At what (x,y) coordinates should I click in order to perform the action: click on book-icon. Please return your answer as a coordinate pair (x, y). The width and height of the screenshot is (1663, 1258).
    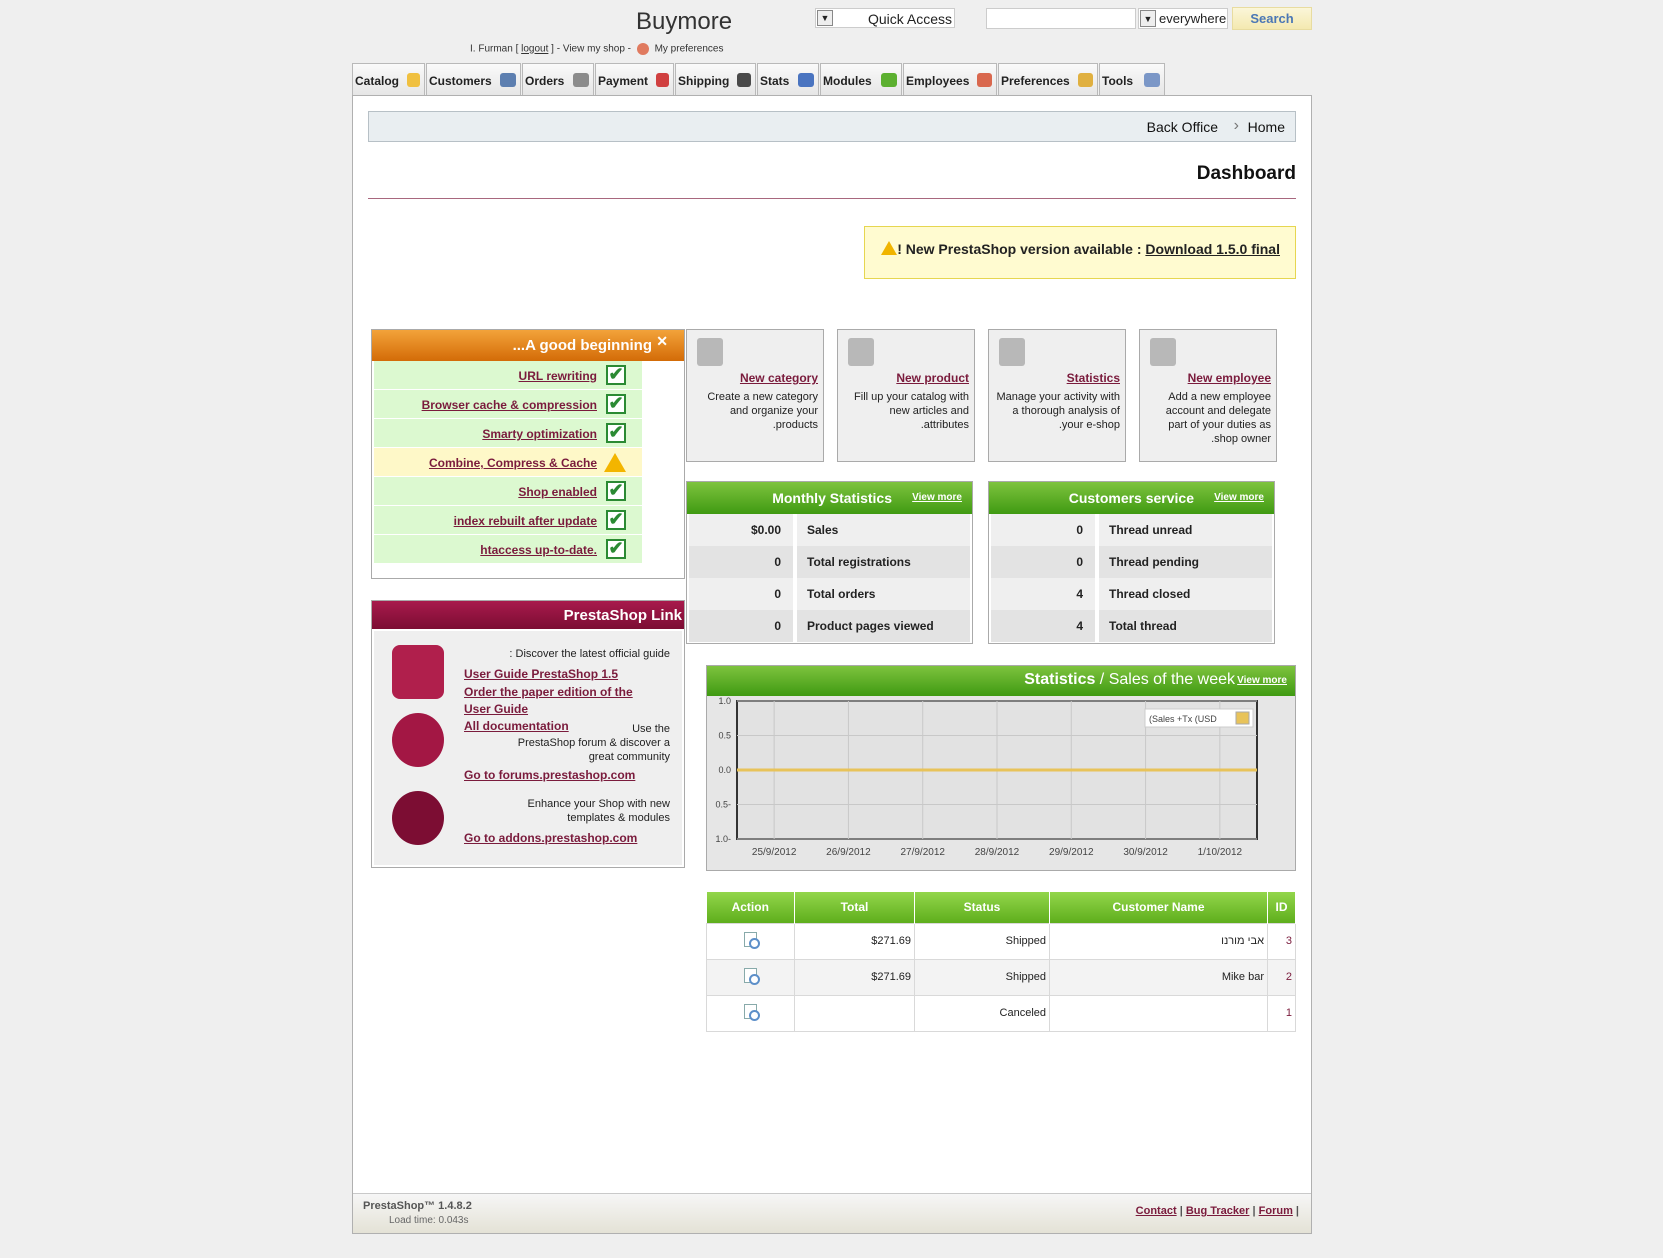
    Looking at the image, I should click on (710, 352).